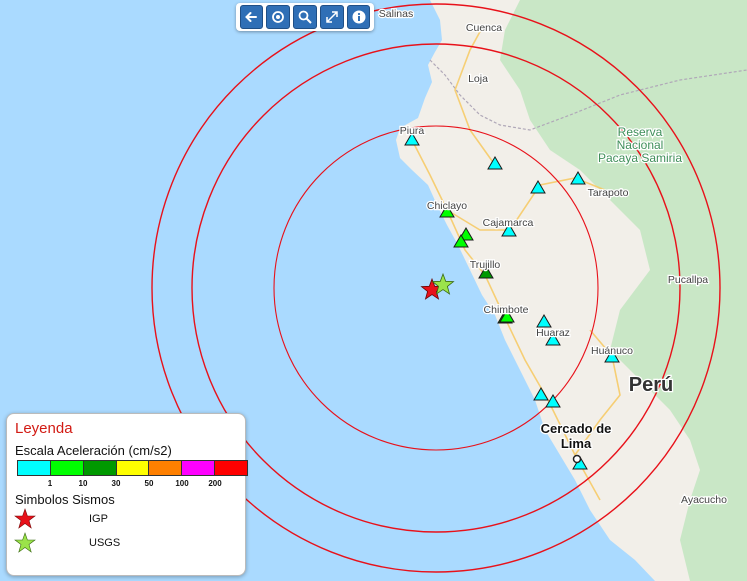 This screenshot has width=747, height=581. What do you see at coordinates (98, 519) in the screenshot?
I see `igp-label: IGP` at bounding box center [98, 519].